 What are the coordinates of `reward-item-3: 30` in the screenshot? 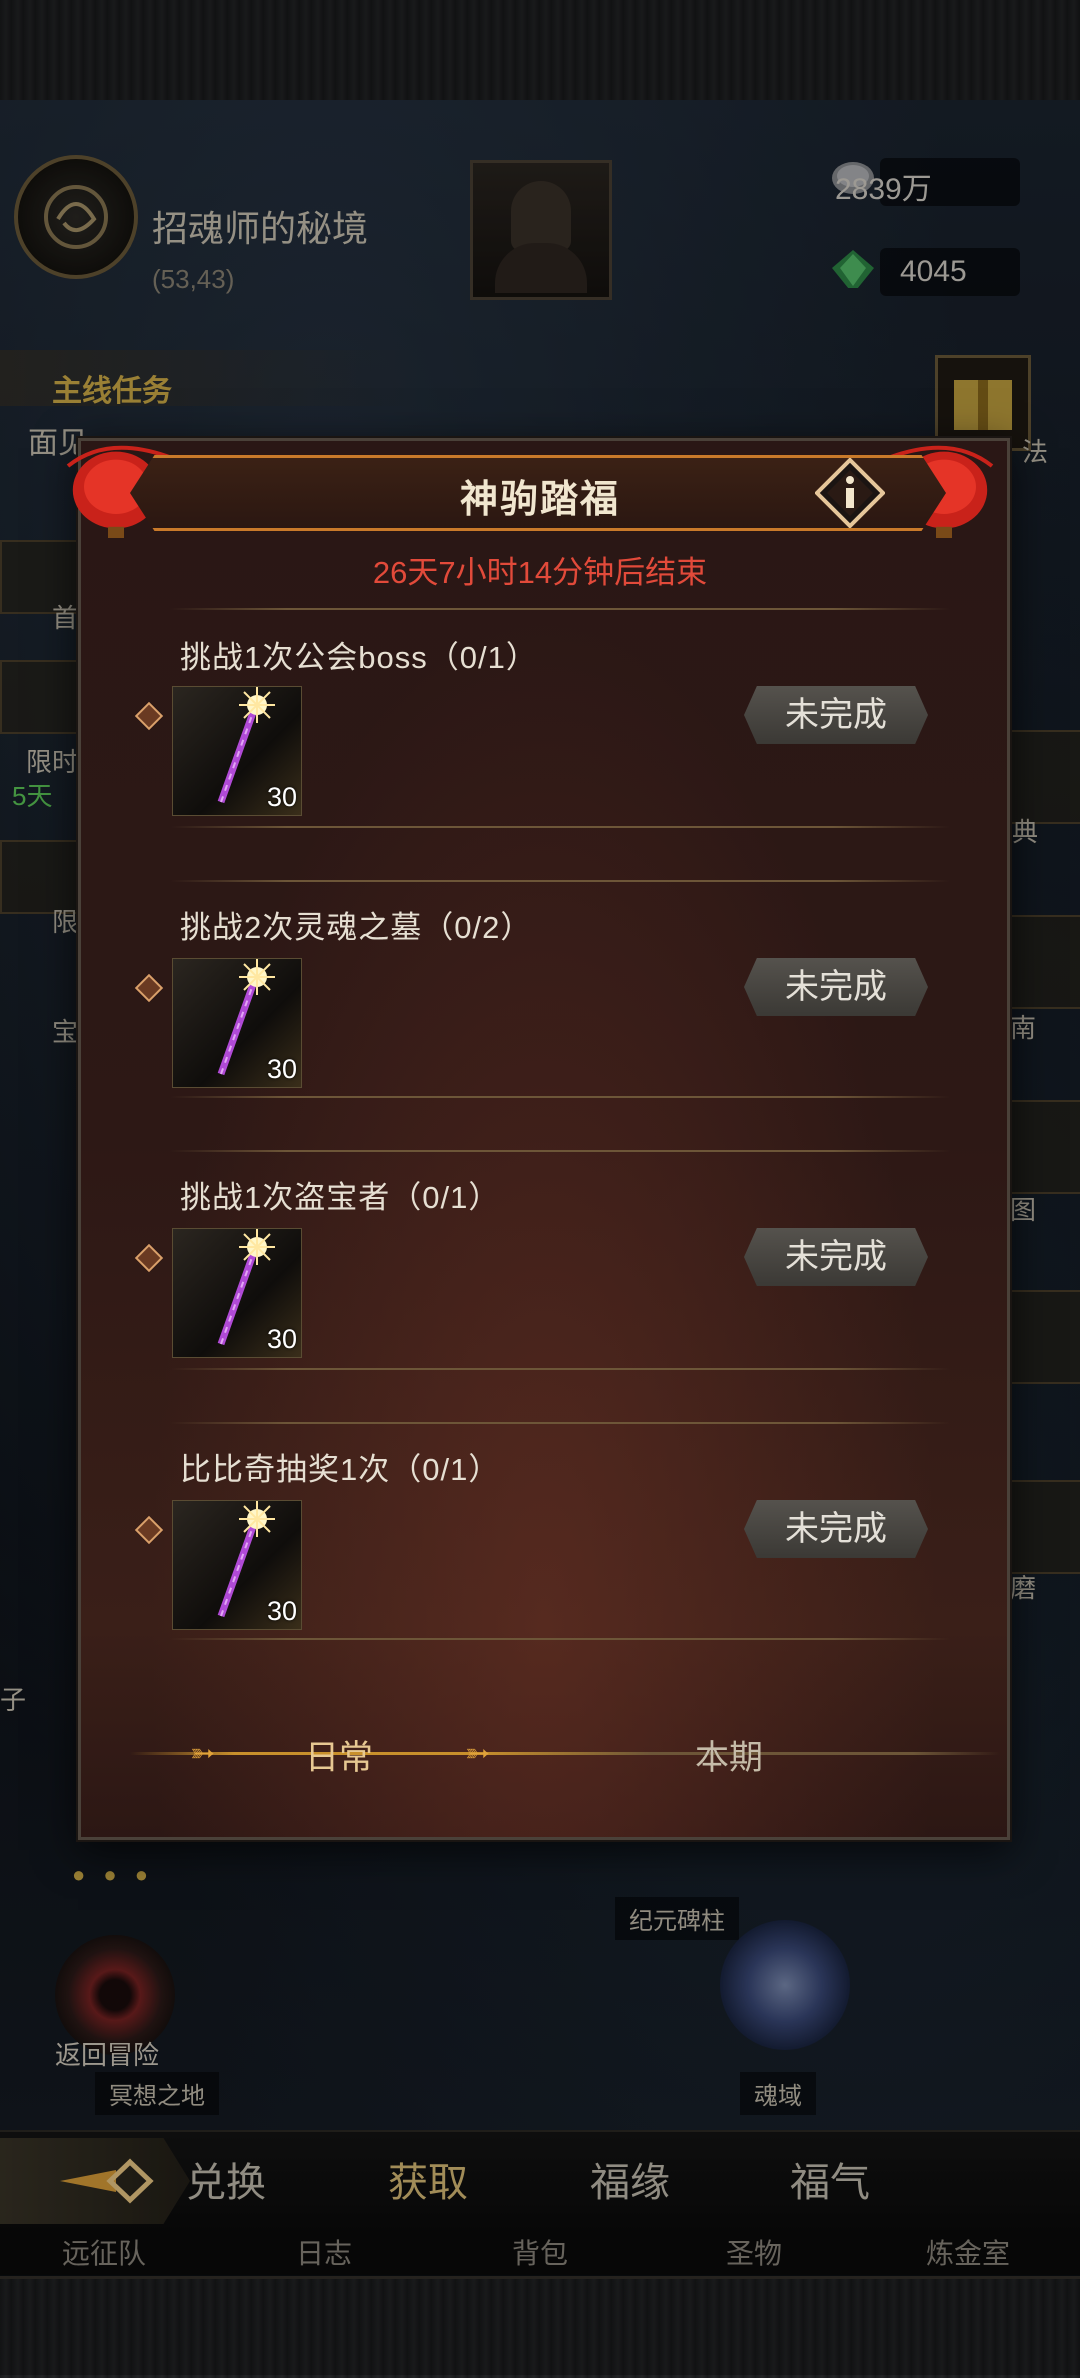 It's located at (237, 1293).